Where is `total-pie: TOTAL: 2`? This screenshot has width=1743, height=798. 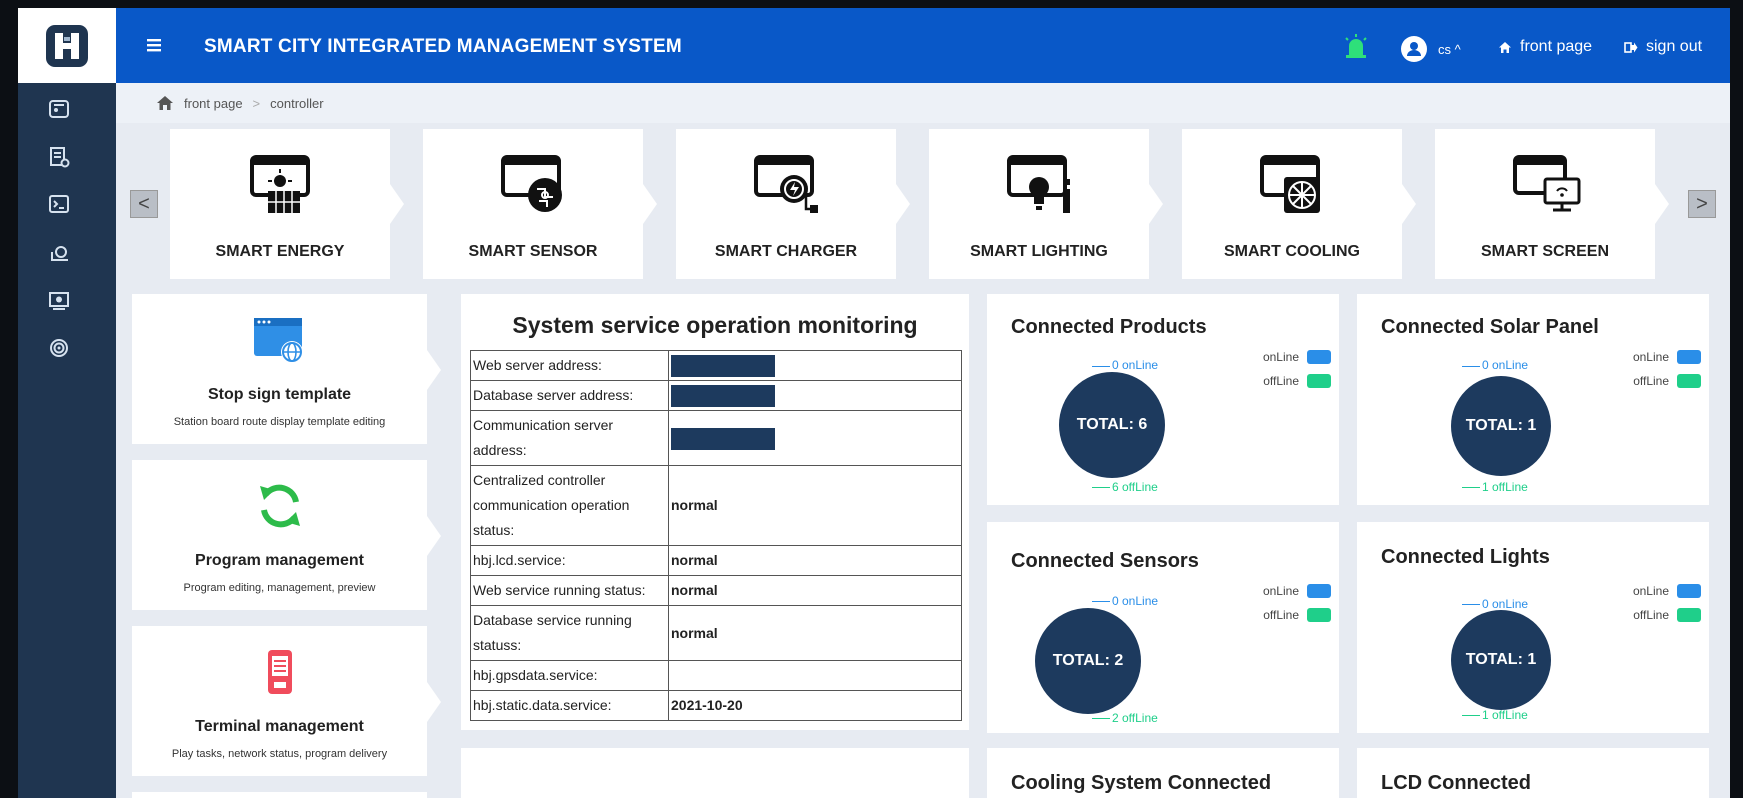
total-pie: TOTAL: 2 is located at coordinates (1088, 661).